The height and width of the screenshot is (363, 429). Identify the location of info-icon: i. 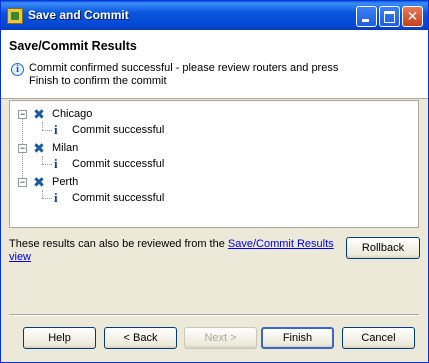
(17, 69).